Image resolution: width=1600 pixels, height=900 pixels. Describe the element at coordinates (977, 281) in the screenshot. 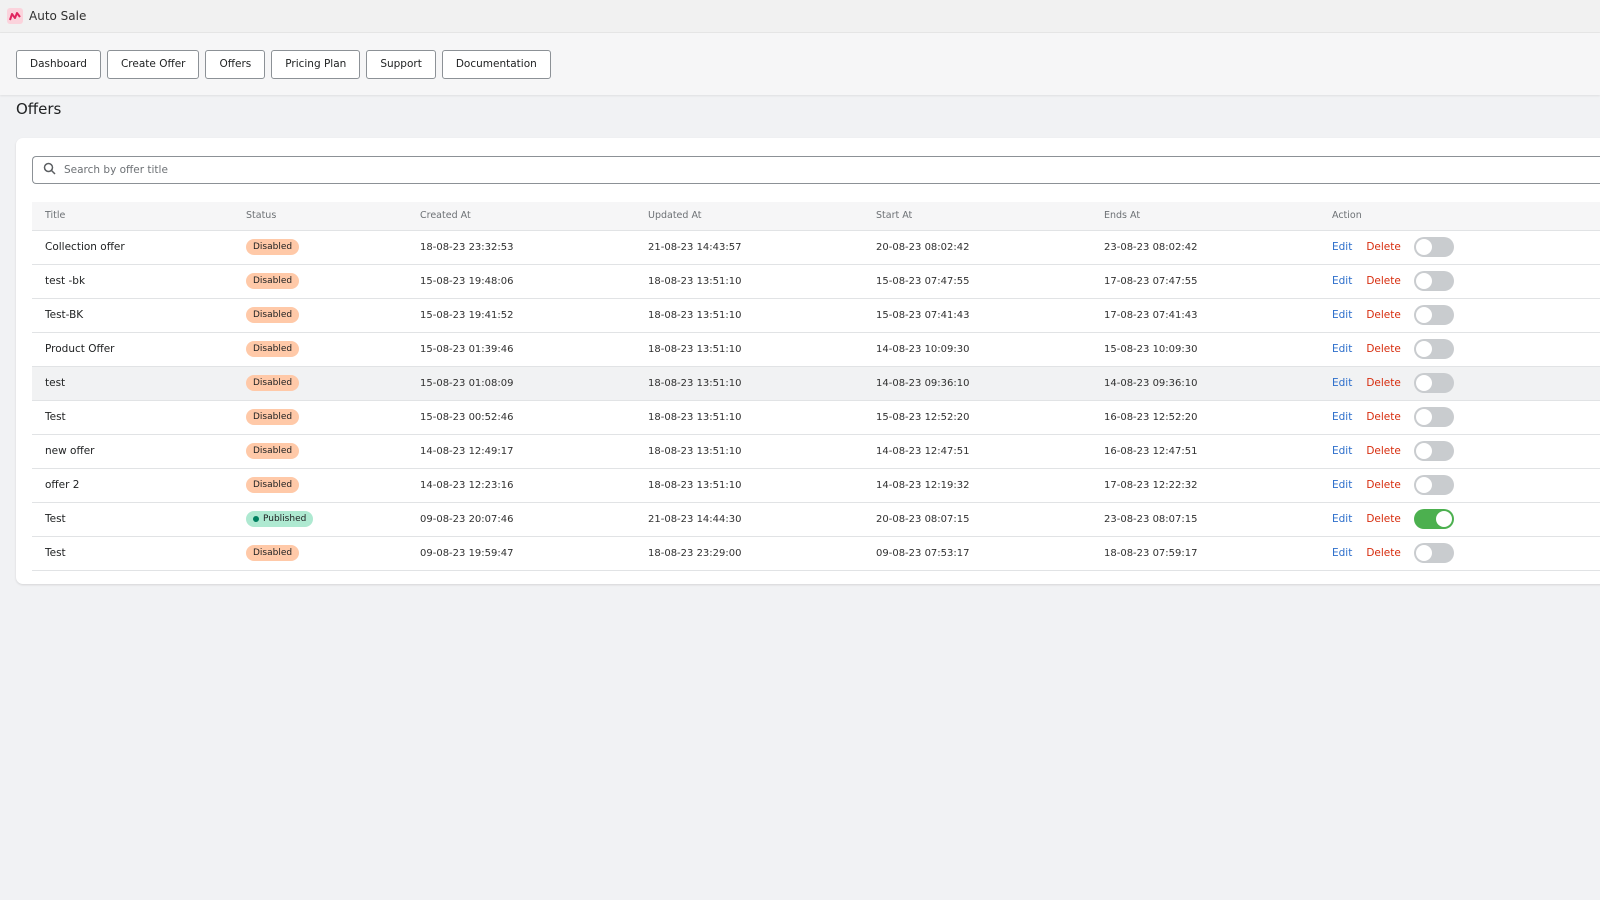

I see `start-at: 15-08-23 07:47:55` at that location.